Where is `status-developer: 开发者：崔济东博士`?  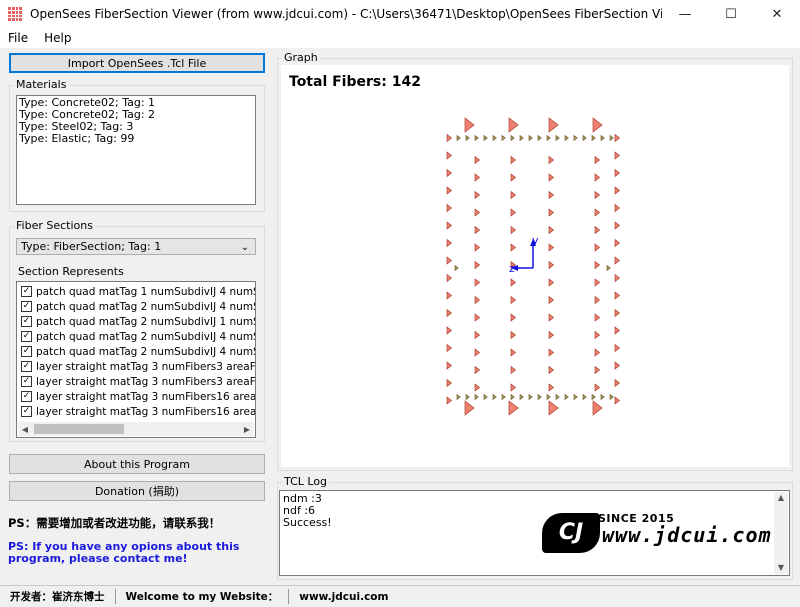
status-developer: 开发者：崔济东博士 is located at coordinates (58, 596).